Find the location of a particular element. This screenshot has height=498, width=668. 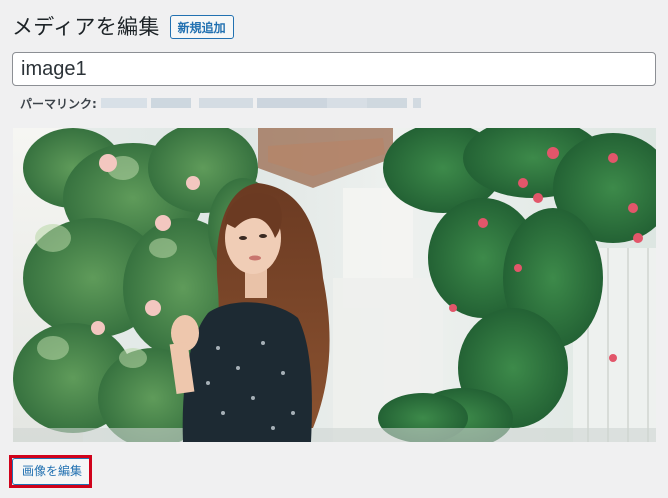

page-header: メディアを編集 新規追加 is located at coordinates (123, 27).